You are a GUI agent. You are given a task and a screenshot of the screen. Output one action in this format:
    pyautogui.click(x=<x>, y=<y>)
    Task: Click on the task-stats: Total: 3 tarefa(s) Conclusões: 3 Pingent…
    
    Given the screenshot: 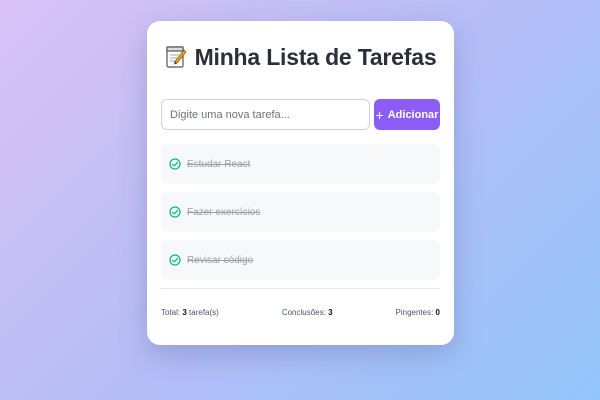 What is the action you would take?
    pyautogui.click(x=300, y=312)
    